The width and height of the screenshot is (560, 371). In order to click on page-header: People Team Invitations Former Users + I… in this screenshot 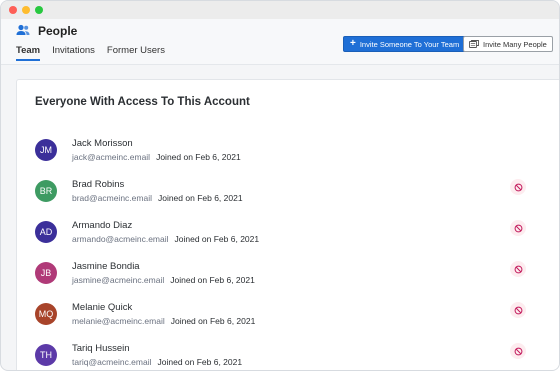, I will do `click(280, 42)`.